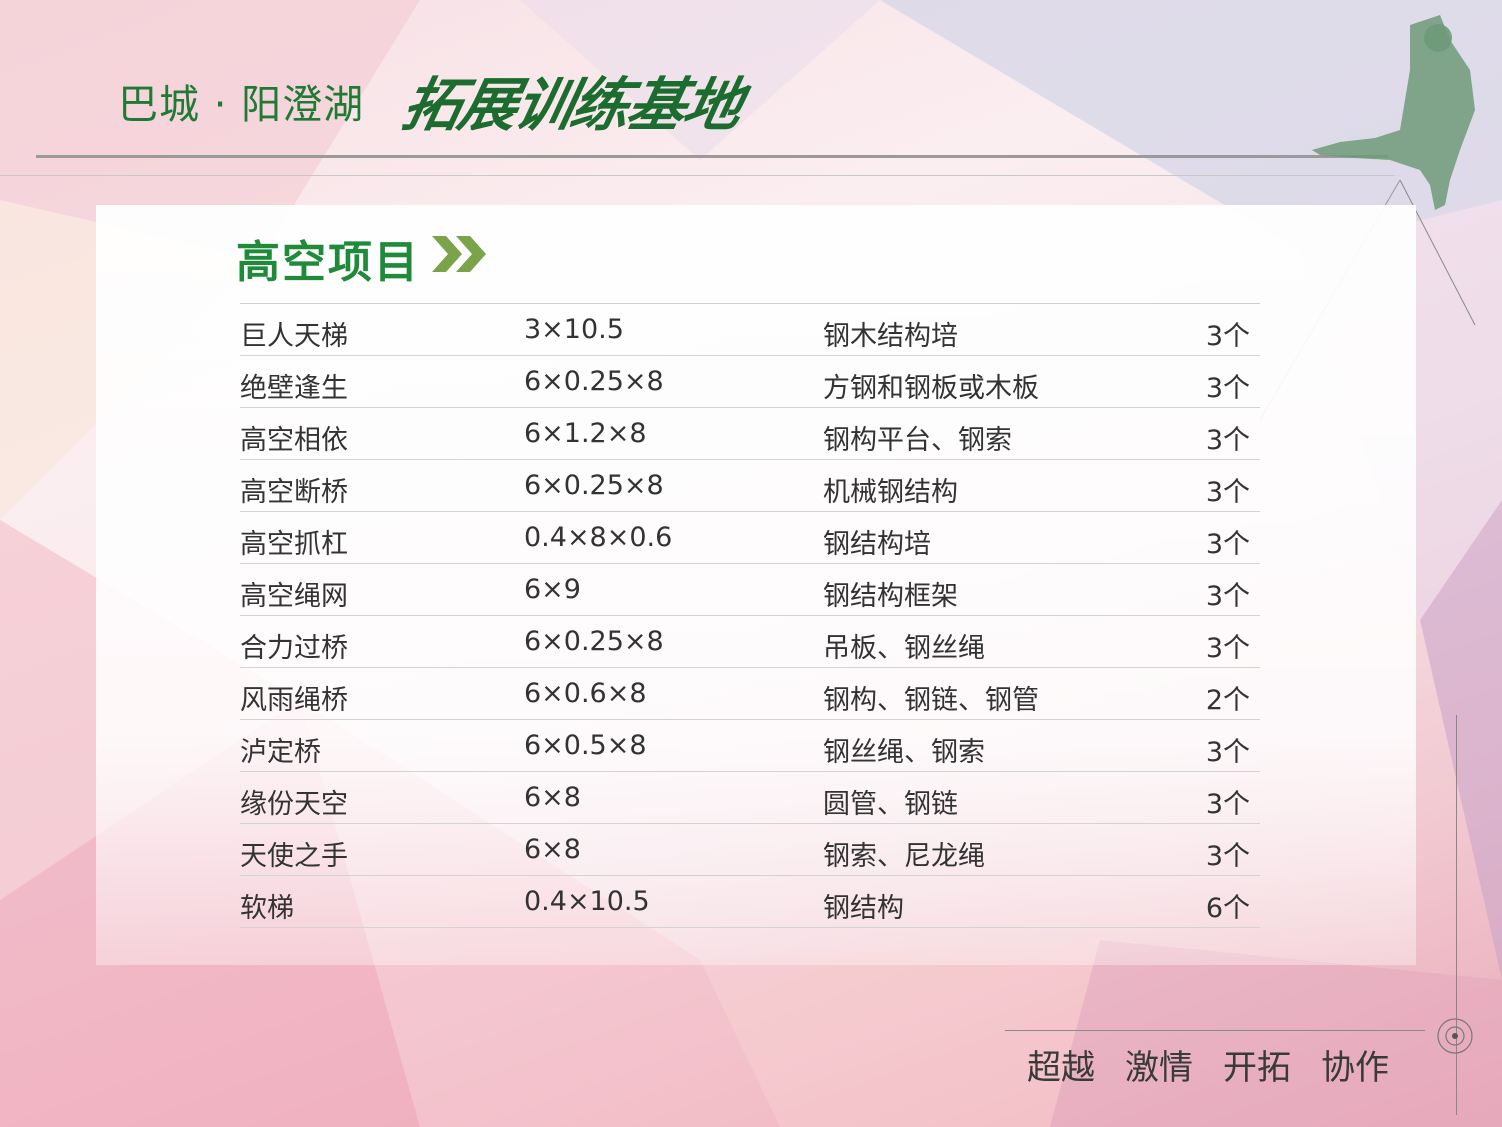 Image resolution: width=1502 pixels, height=1127 pixels. What do you see at coordinates (585, 745) in the screenshot?
I see `project-size: 6×0.5×8` at bounding box center [585, 745].